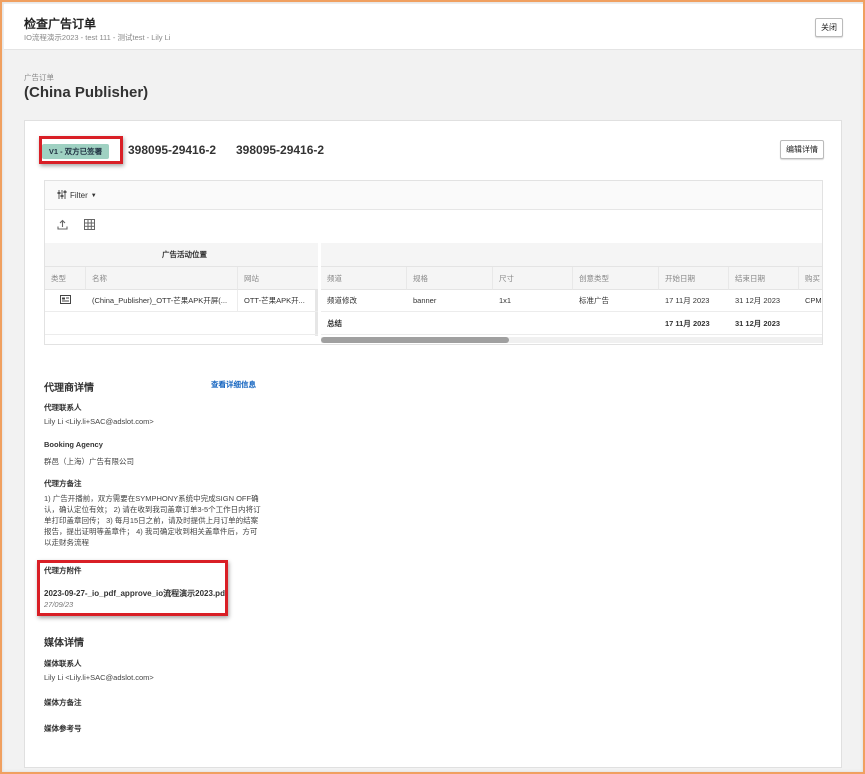  Describe the element at coordinates (571, 340) in the screenshot. I see `horizontal-scrollbar` at that location.